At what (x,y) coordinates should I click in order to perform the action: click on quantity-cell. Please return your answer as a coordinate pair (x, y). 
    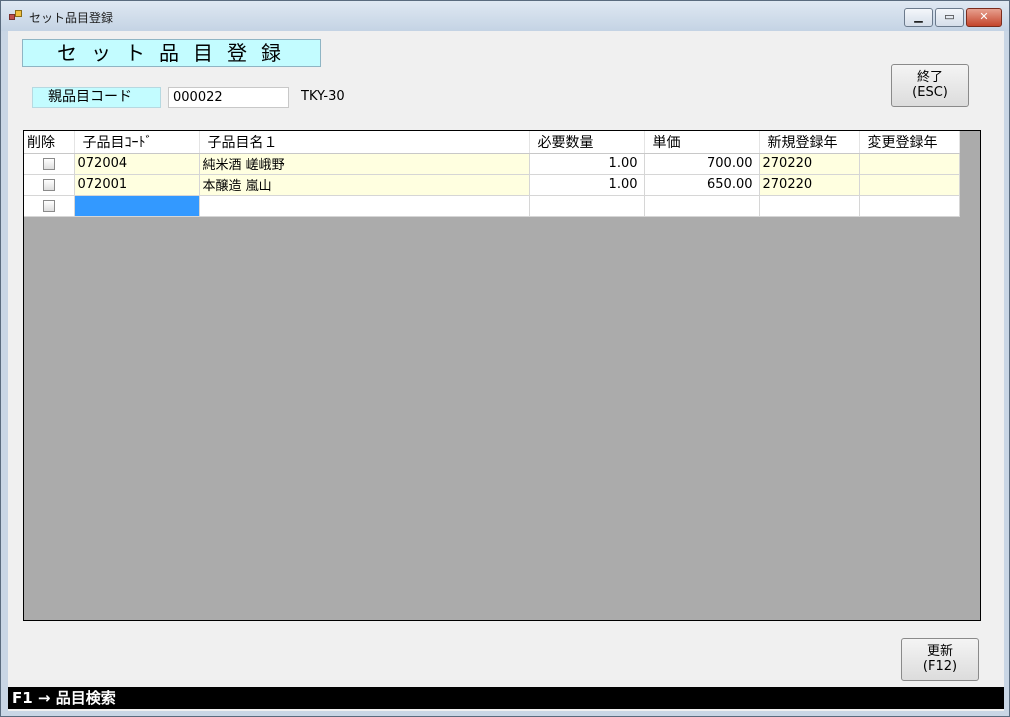
    Looking at the image, I should click on (587, 206).